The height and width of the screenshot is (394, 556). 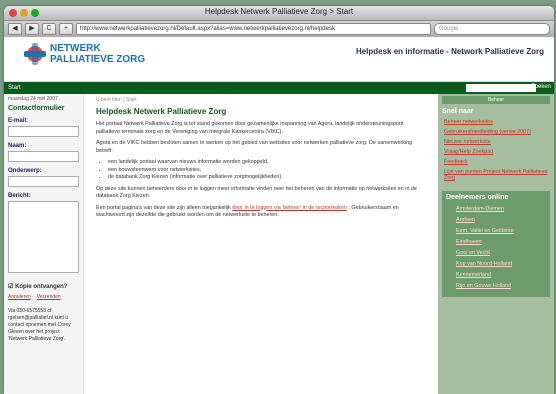 I want to click on site-logo: NETWERK PALLIATIEVE ZORG, so click(x=84, y=54).